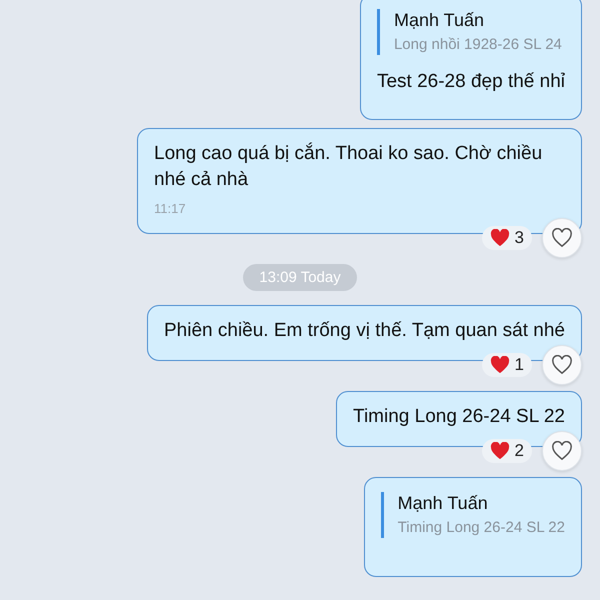 This screenshot has height=600, width=600. What do you see at coordinates (170, 209) in the screenshot?
I see `message-time: 11:17` at bounding box center [170, 209].